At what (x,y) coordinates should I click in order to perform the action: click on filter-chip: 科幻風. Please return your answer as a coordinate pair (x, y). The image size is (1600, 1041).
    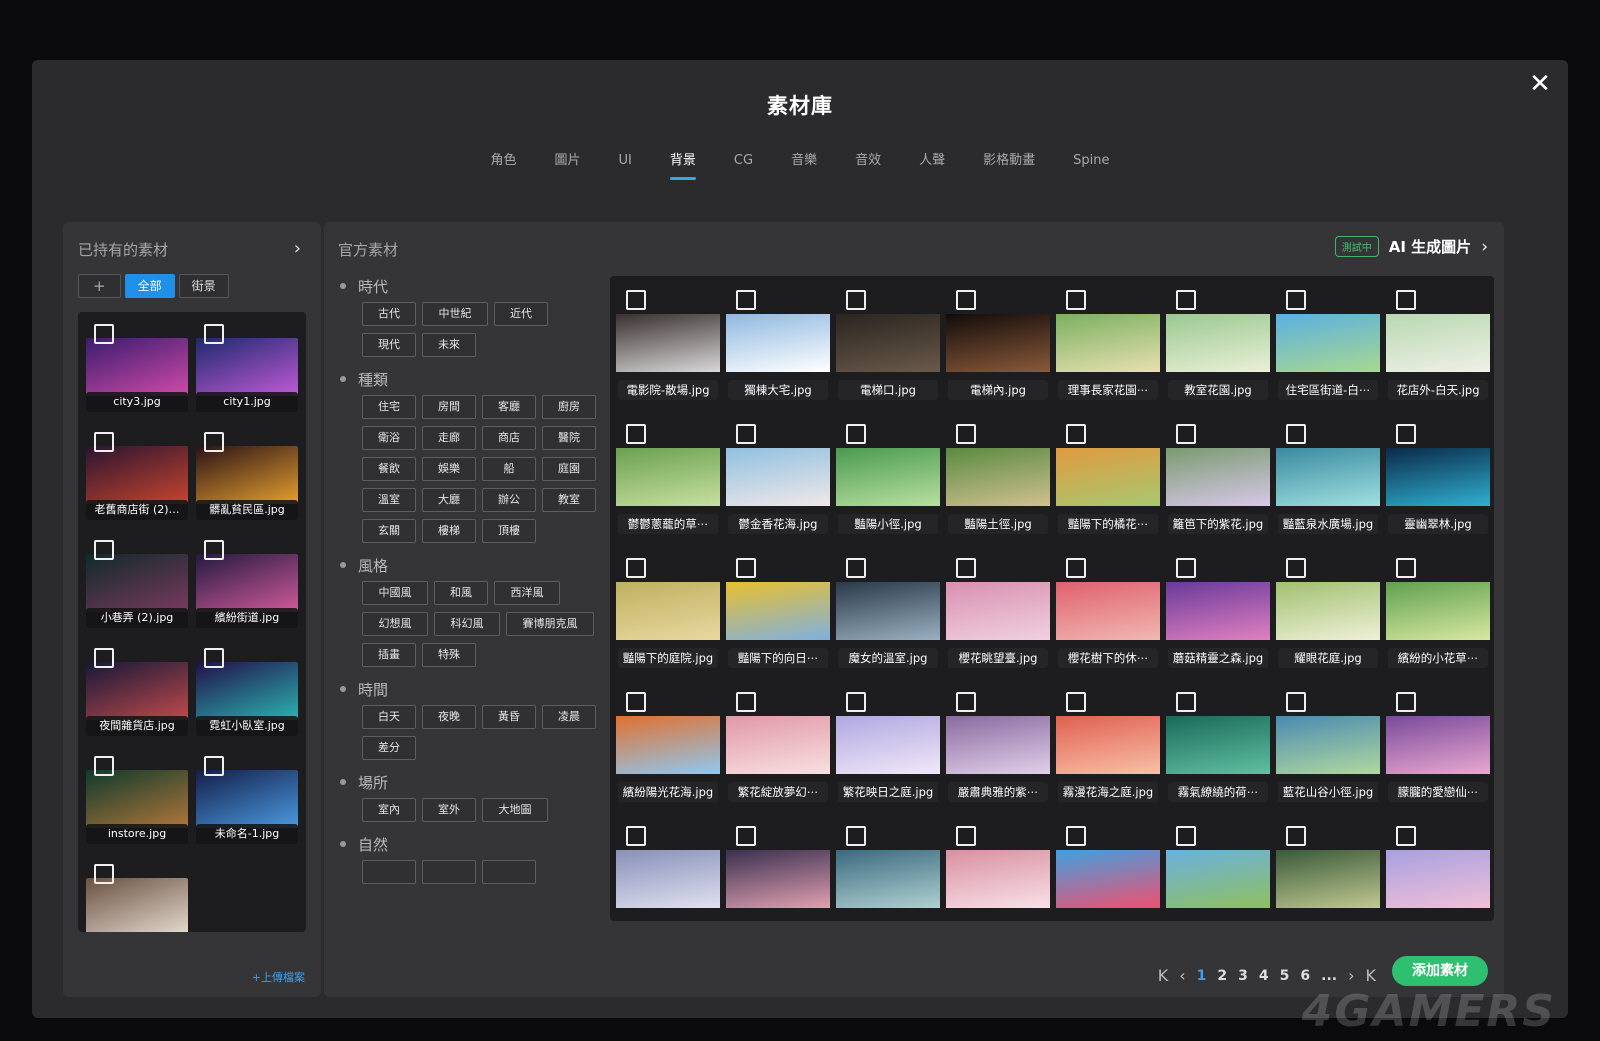
    Looking at the image, I should click on (467, 624).